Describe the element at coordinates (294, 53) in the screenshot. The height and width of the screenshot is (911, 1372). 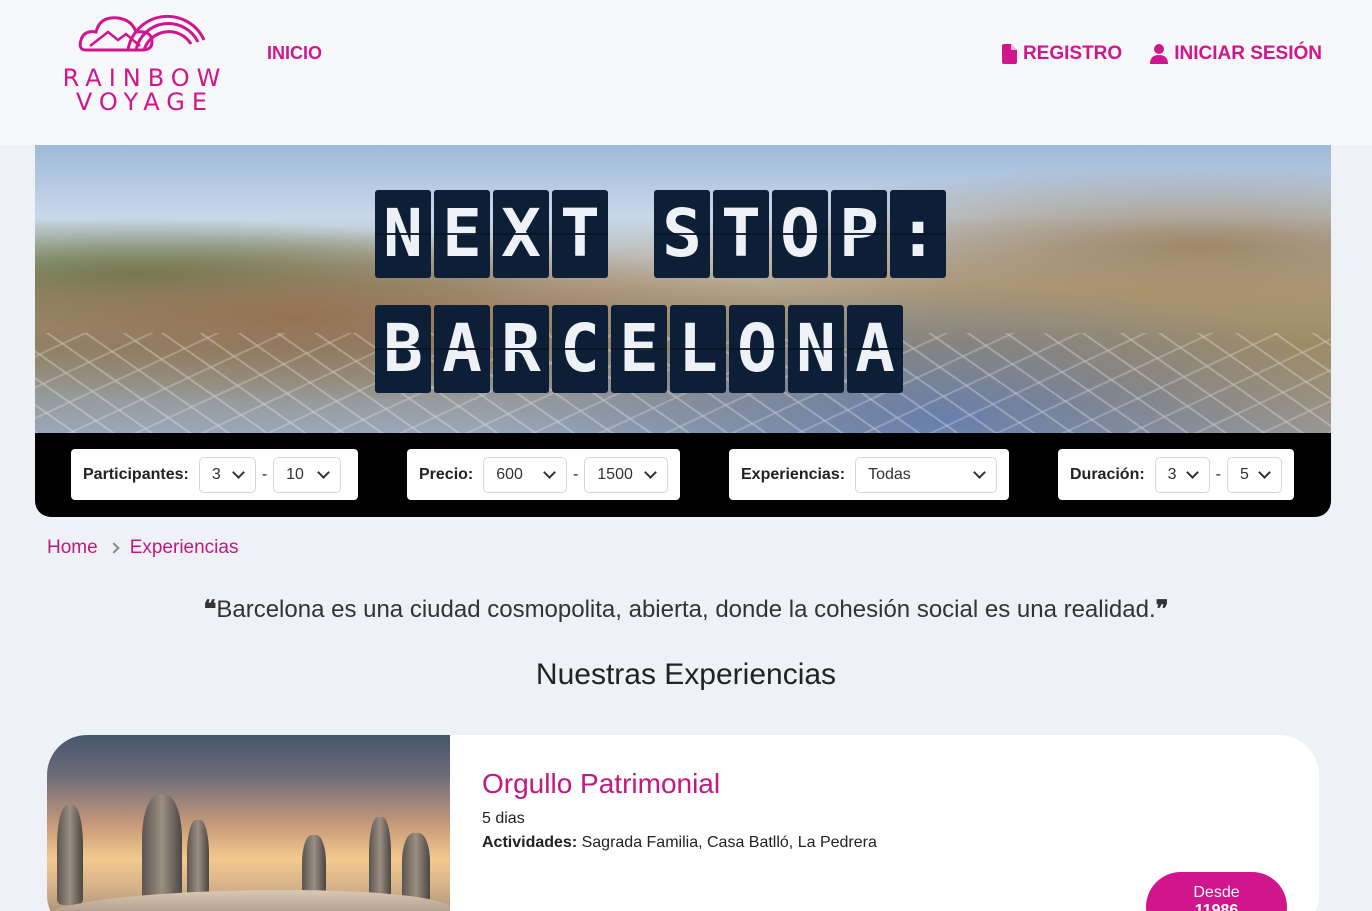
I see `nav-home-link: INICIO` at that location.